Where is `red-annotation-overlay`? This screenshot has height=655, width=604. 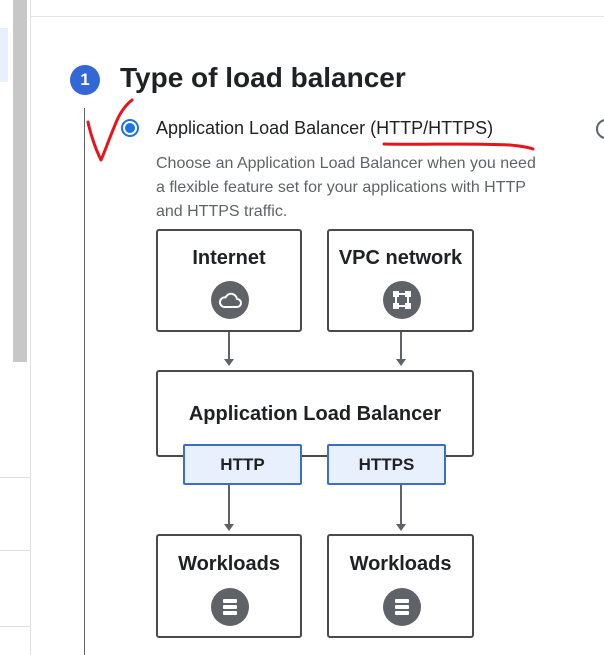
red-annotation-overlay is located at coordinates (310, 130).